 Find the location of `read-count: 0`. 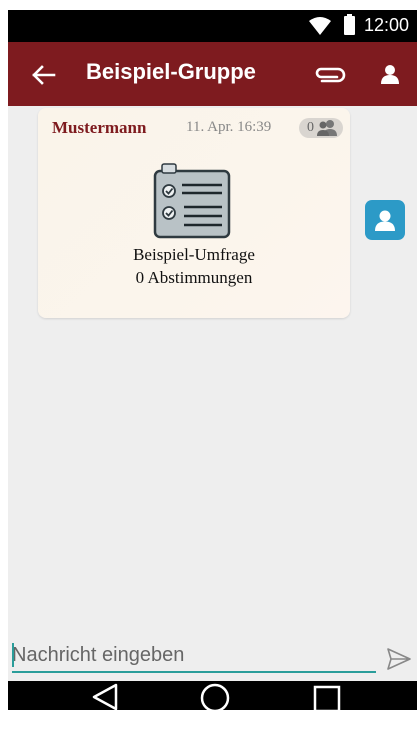

read-count: 0 is located at coordinates (310, 127).